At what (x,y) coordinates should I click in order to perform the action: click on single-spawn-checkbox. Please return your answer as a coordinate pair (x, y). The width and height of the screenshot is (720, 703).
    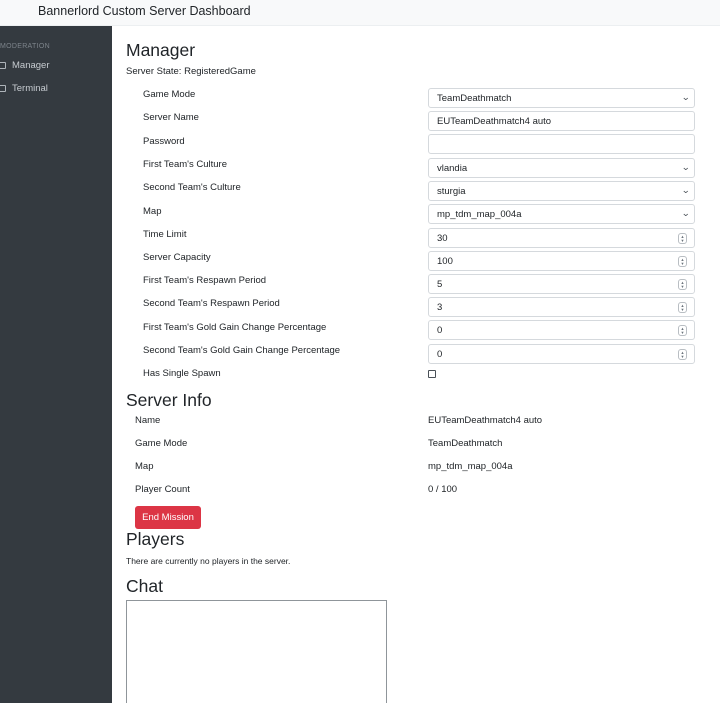
    Looking at the image, I should click on (432, 374).